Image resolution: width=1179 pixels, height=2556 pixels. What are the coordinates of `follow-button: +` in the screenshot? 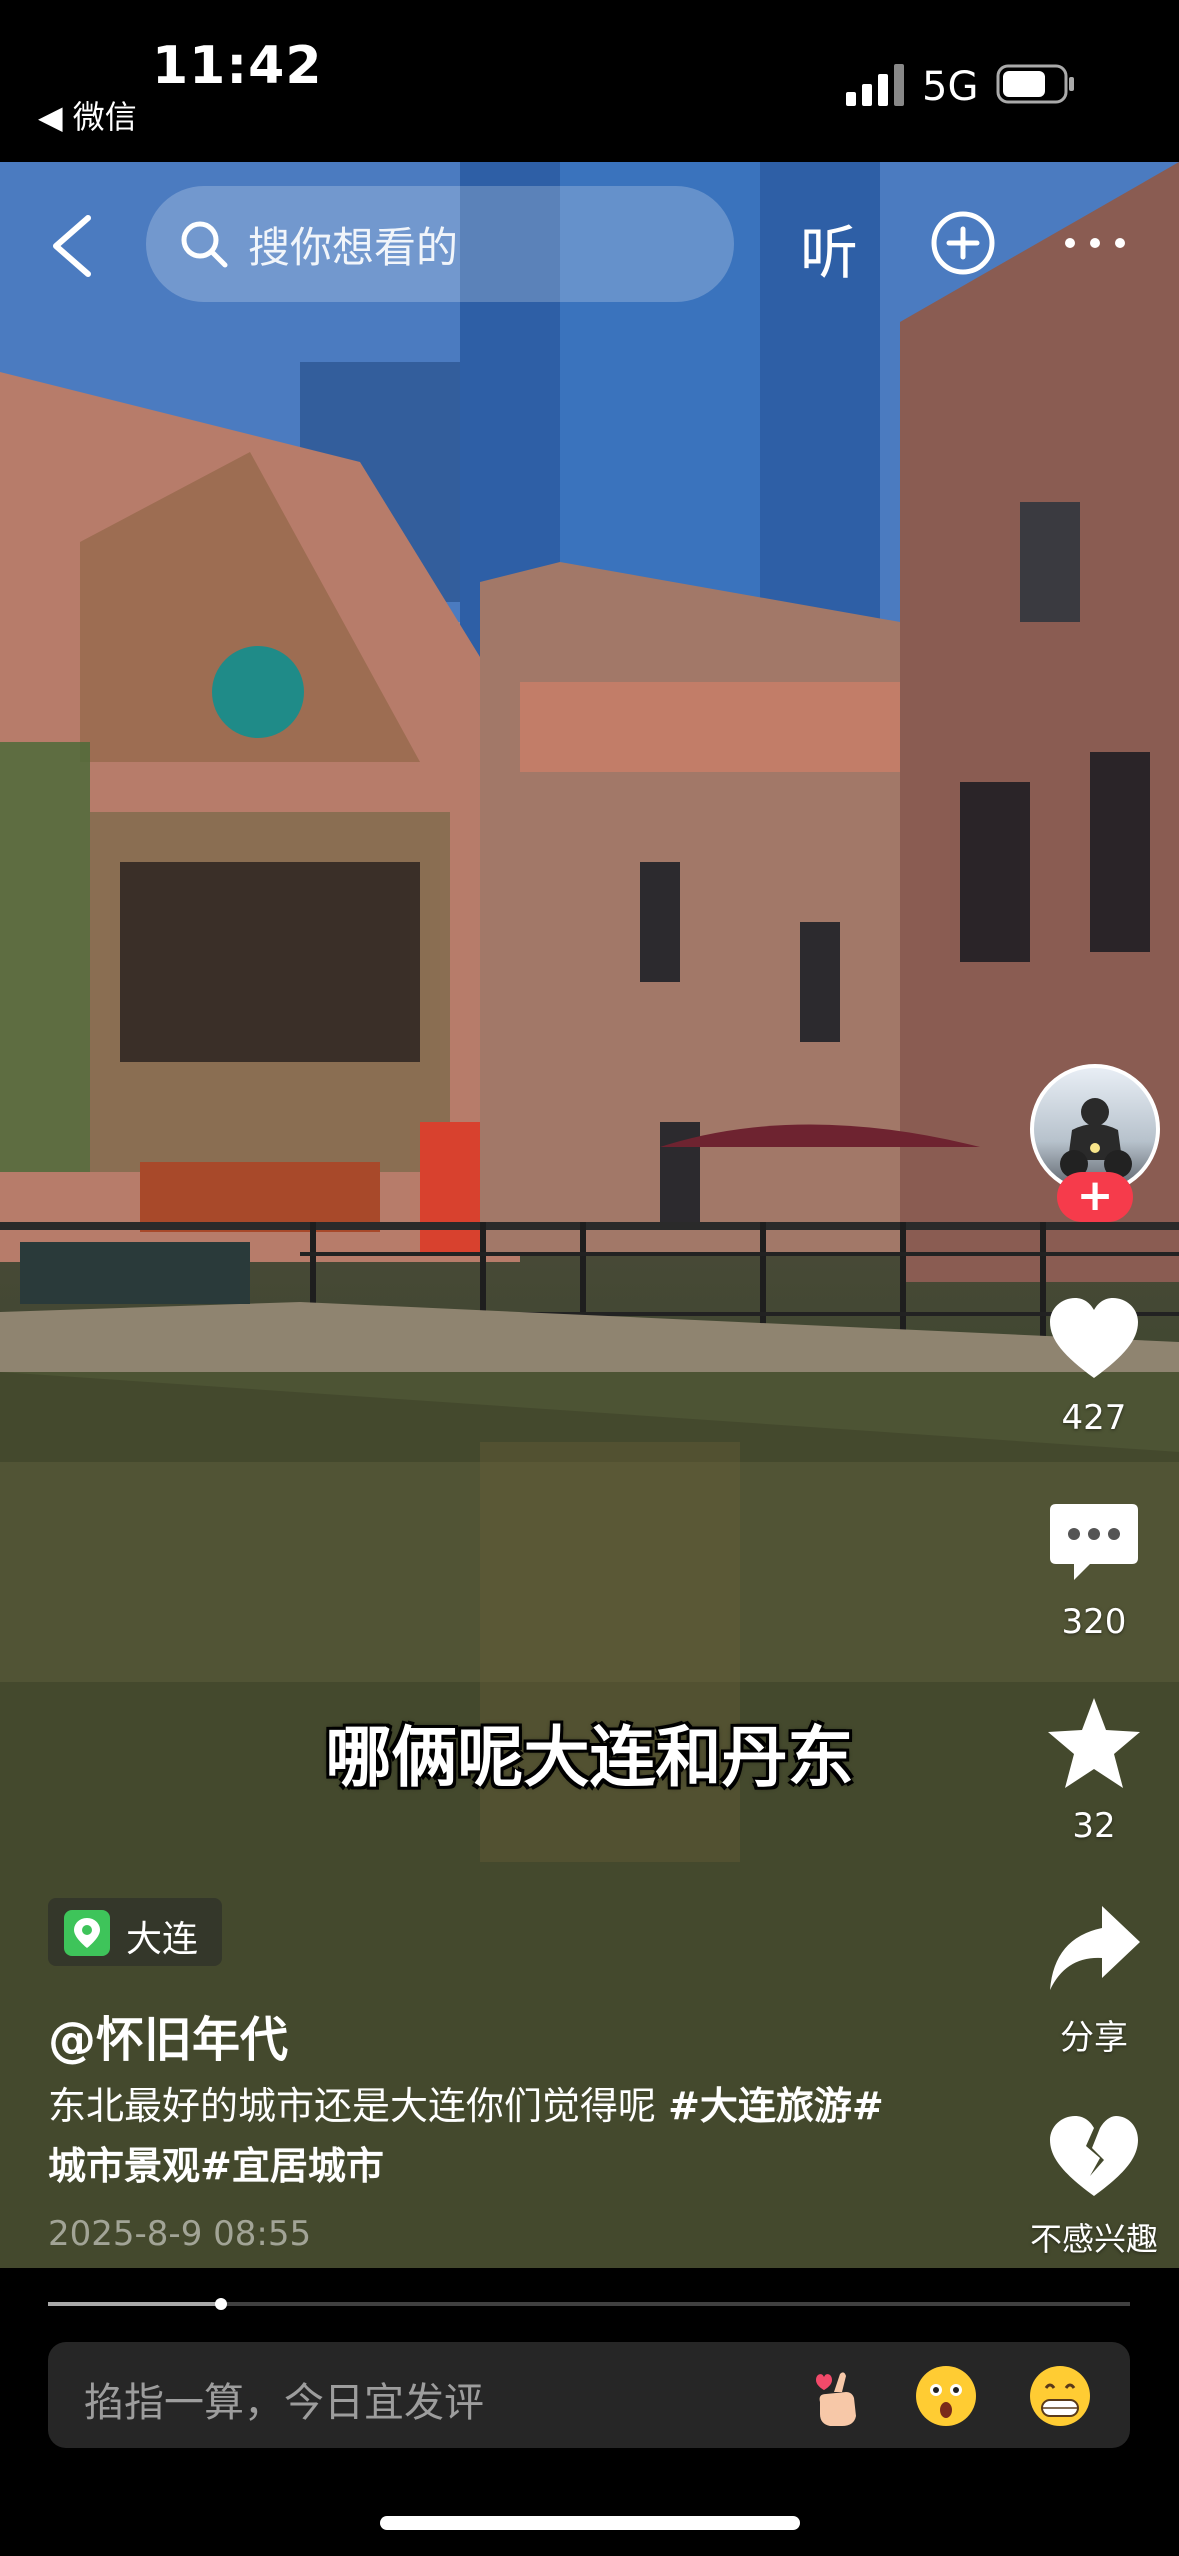 It's located at (1095, 1197).